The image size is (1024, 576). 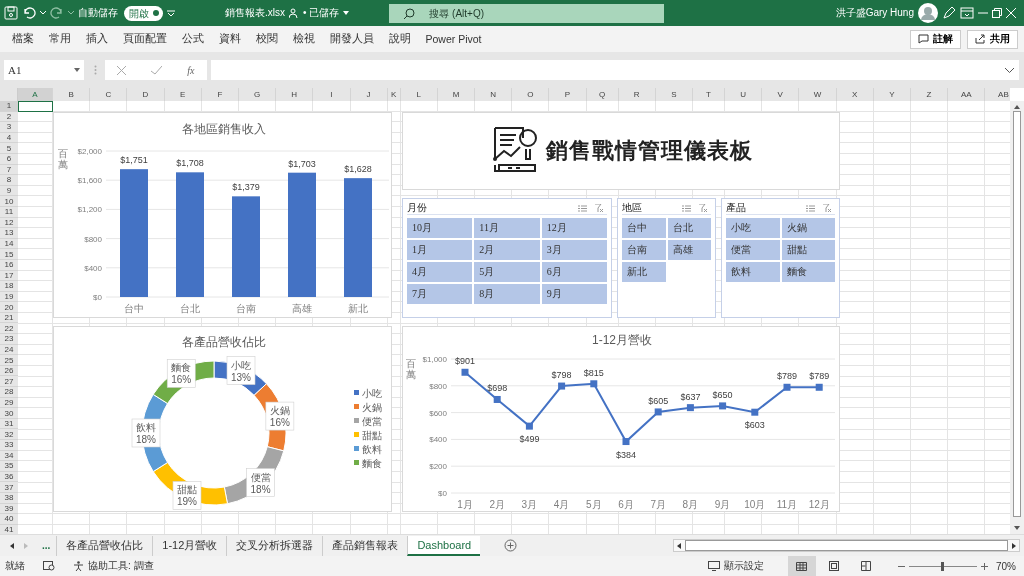 I want to click on data-label: $1,379, so click(x=246, y=187).